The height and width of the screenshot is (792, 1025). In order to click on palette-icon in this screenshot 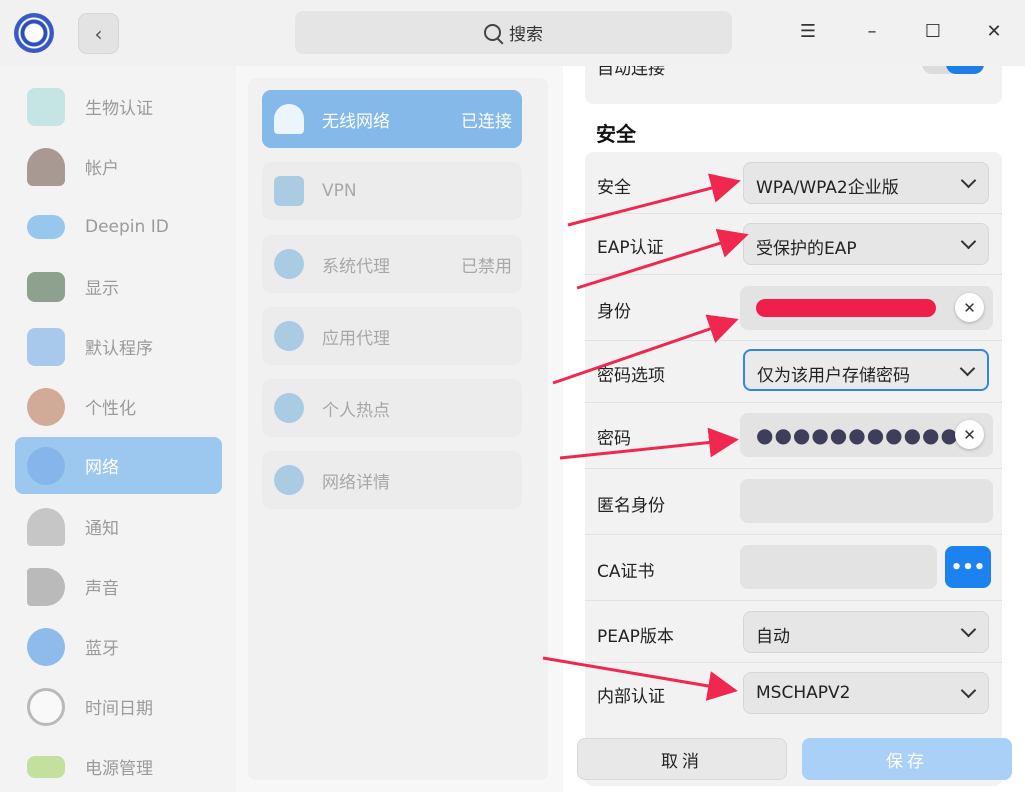, I will do `click(46, 406)`.